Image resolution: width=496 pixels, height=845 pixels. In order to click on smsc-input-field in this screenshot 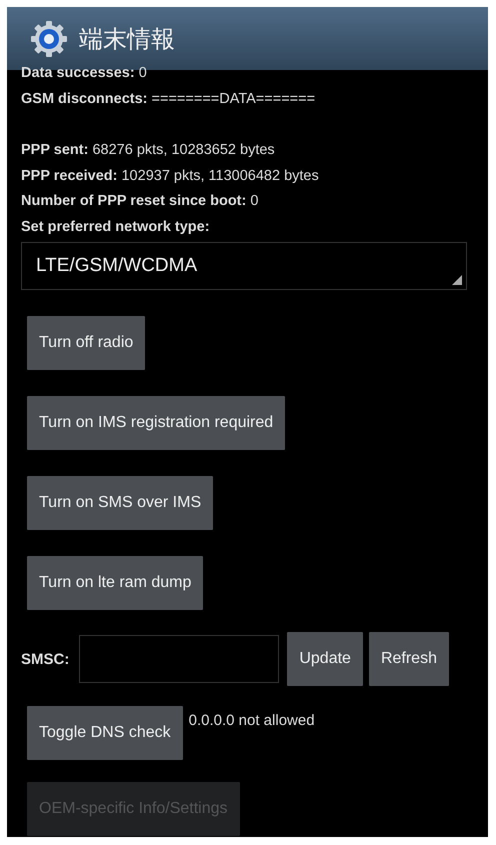, I will do `click(179, 659)`.